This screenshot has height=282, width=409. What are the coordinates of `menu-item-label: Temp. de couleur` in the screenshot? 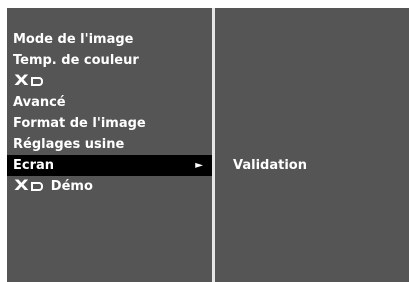 It's located at (76, 60).